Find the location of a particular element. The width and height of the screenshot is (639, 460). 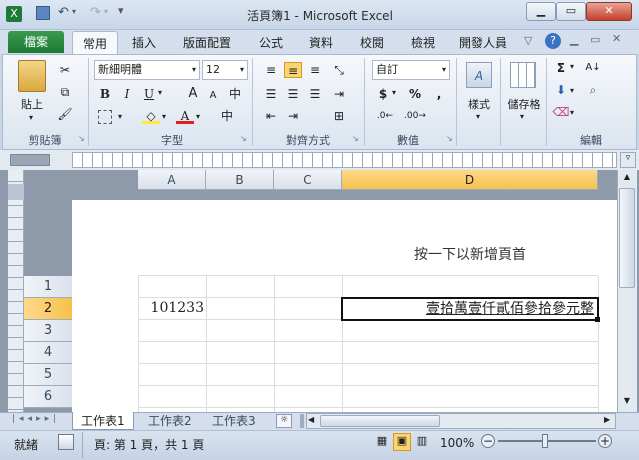

paste-dropdown-icon: ▾ is located at coordinates (31, 117).